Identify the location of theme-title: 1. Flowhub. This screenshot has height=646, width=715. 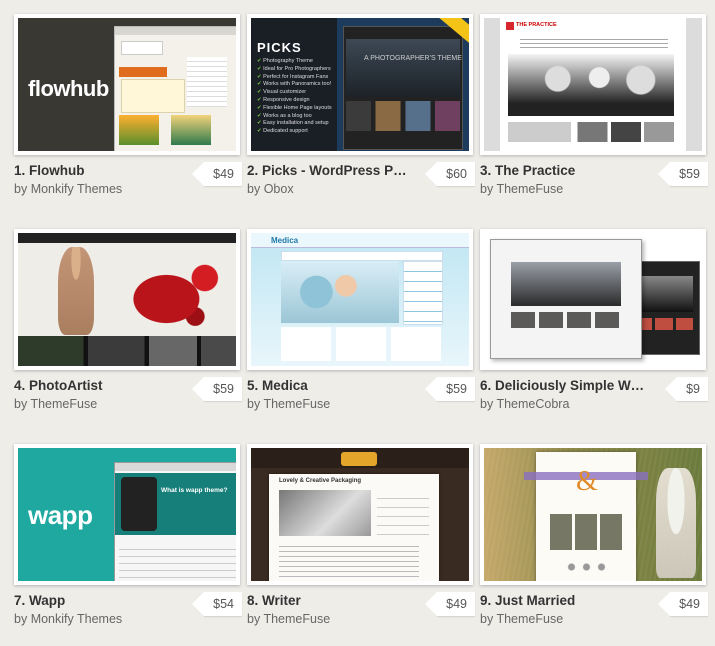
(96, 170).